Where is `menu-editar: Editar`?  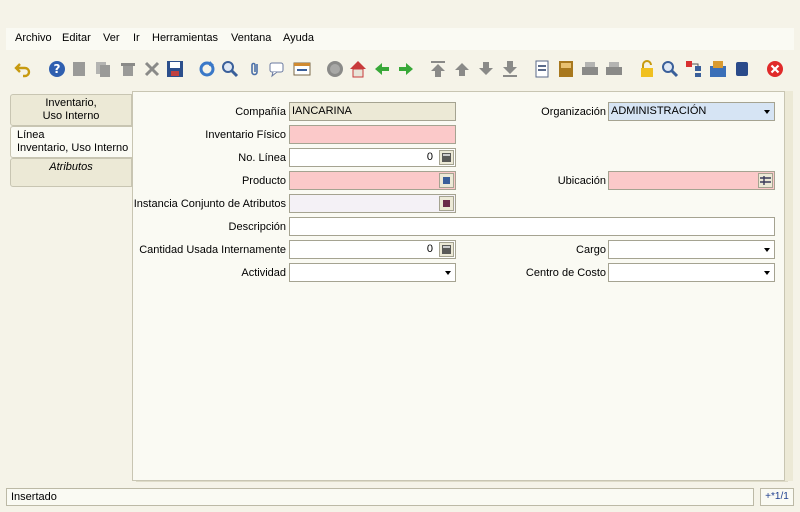
menu-editar: Editar is located at coordinates (76, 38).